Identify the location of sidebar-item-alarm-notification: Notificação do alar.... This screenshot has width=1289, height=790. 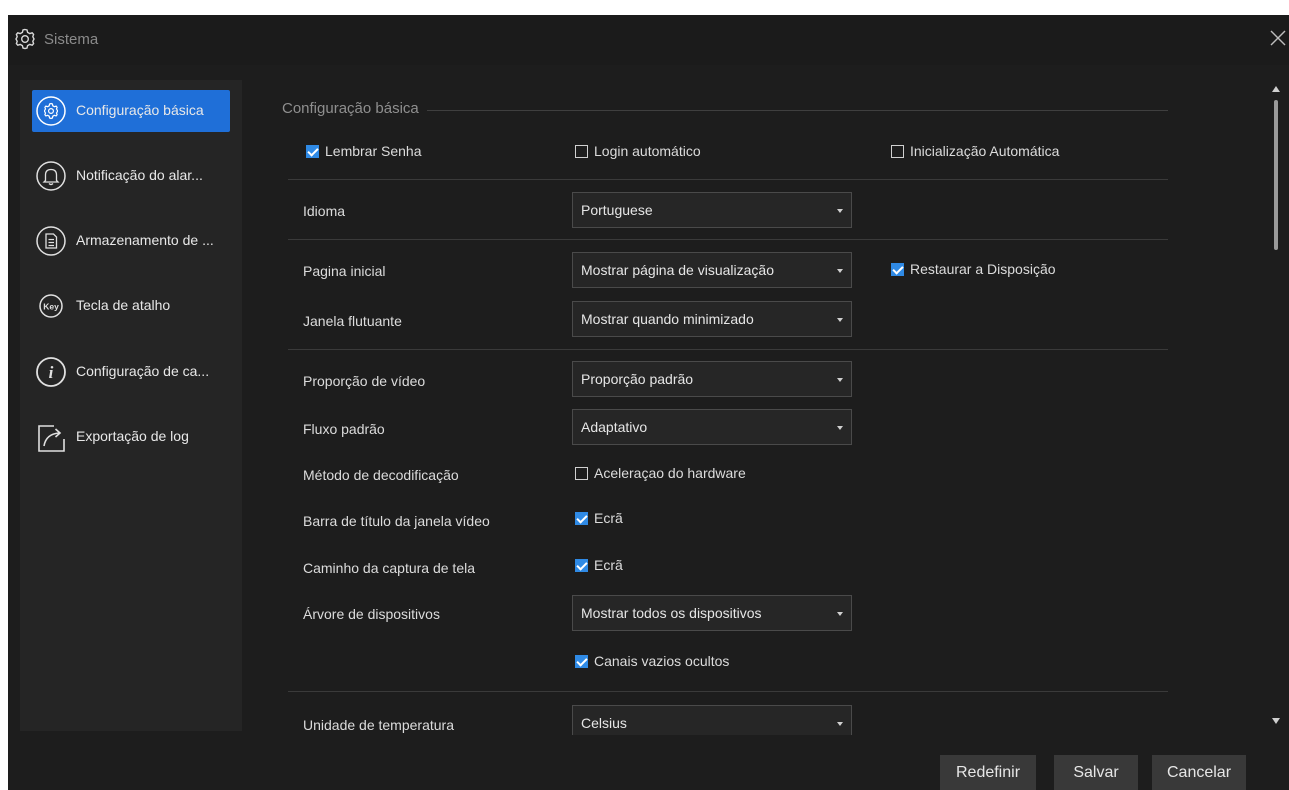
(131, 176).